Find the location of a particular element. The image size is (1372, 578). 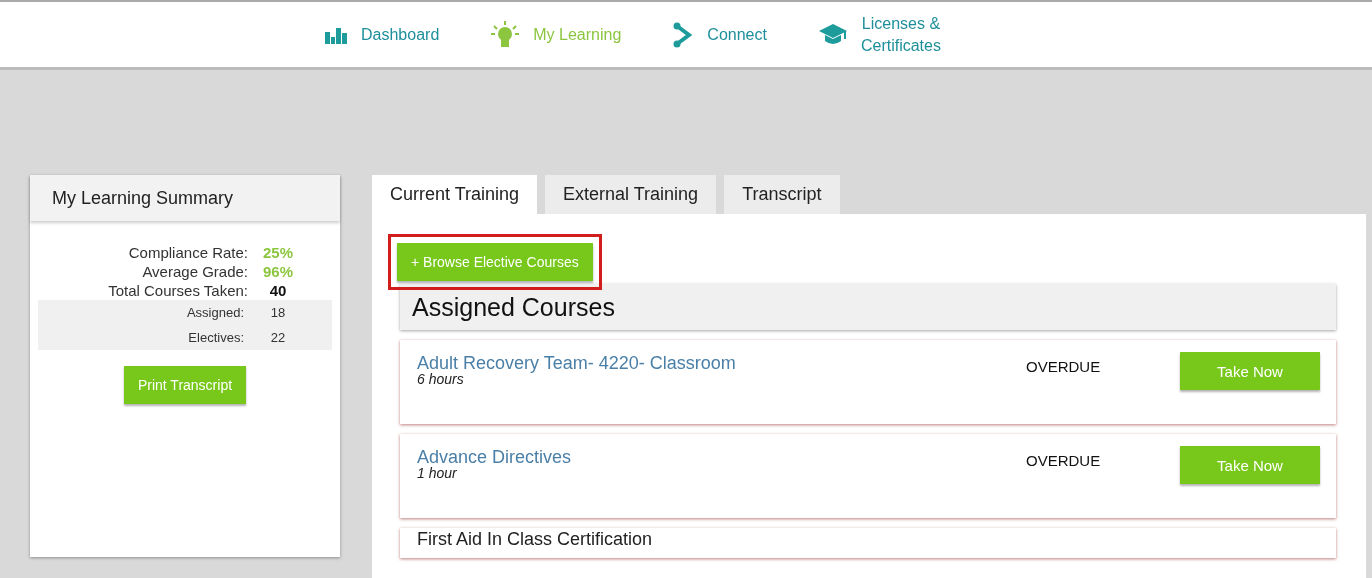

summary-title: My Learning Summary is located at coordinates (185, 198).